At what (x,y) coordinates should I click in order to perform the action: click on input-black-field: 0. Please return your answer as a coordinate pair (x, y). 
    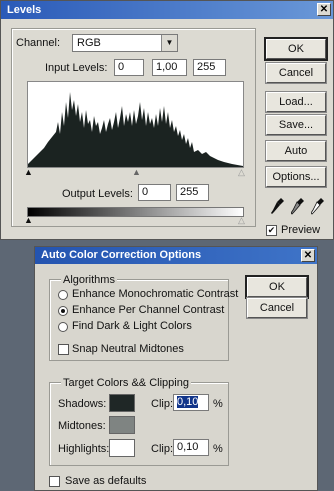
    Looking at the image, I should click on (129, 67).